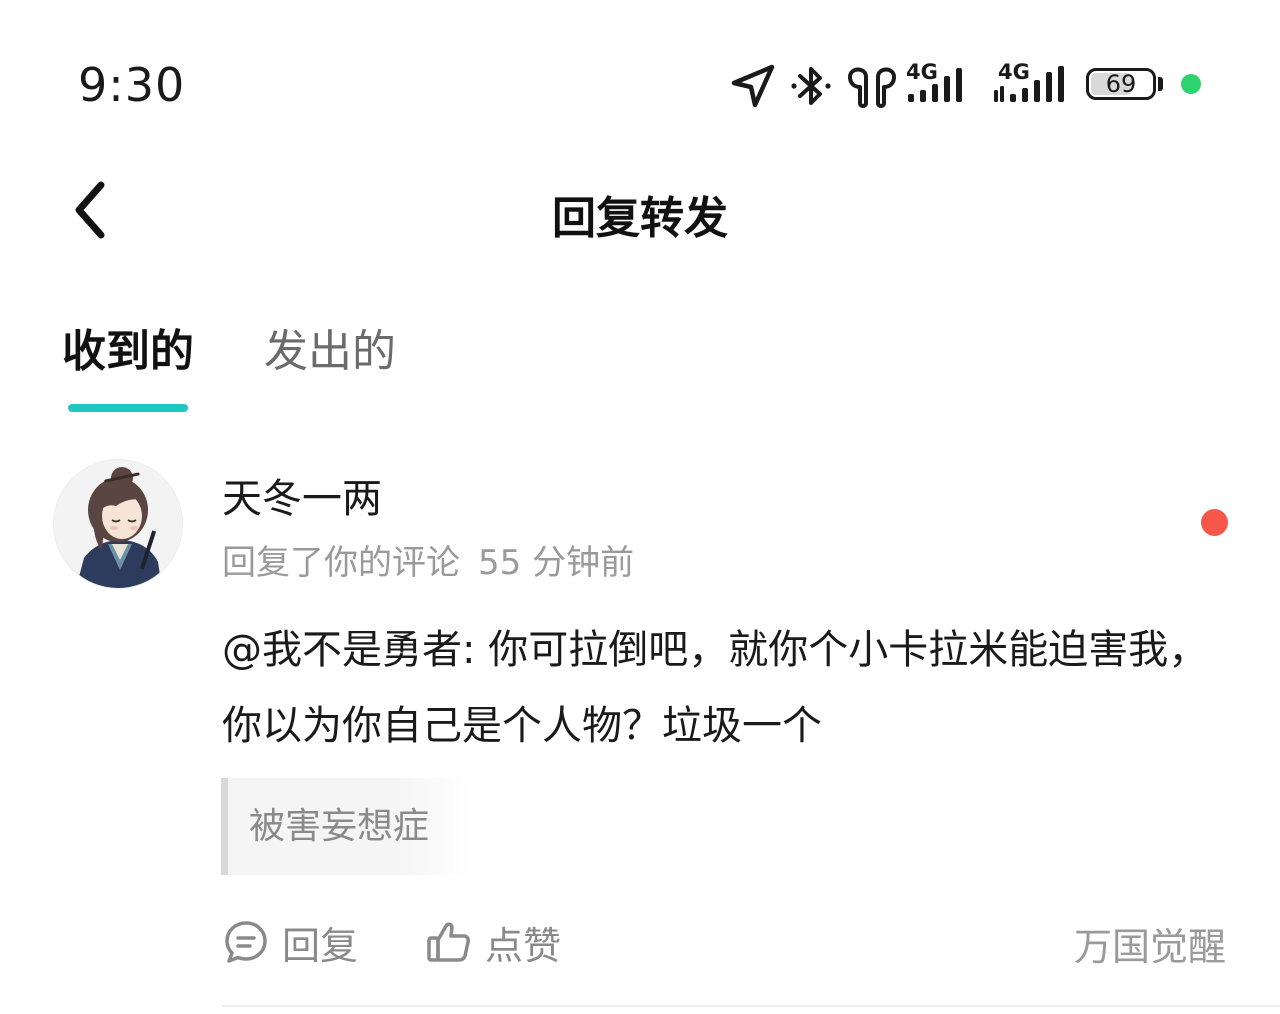  I want to click on reply-button: 回复, so click(290, 942).